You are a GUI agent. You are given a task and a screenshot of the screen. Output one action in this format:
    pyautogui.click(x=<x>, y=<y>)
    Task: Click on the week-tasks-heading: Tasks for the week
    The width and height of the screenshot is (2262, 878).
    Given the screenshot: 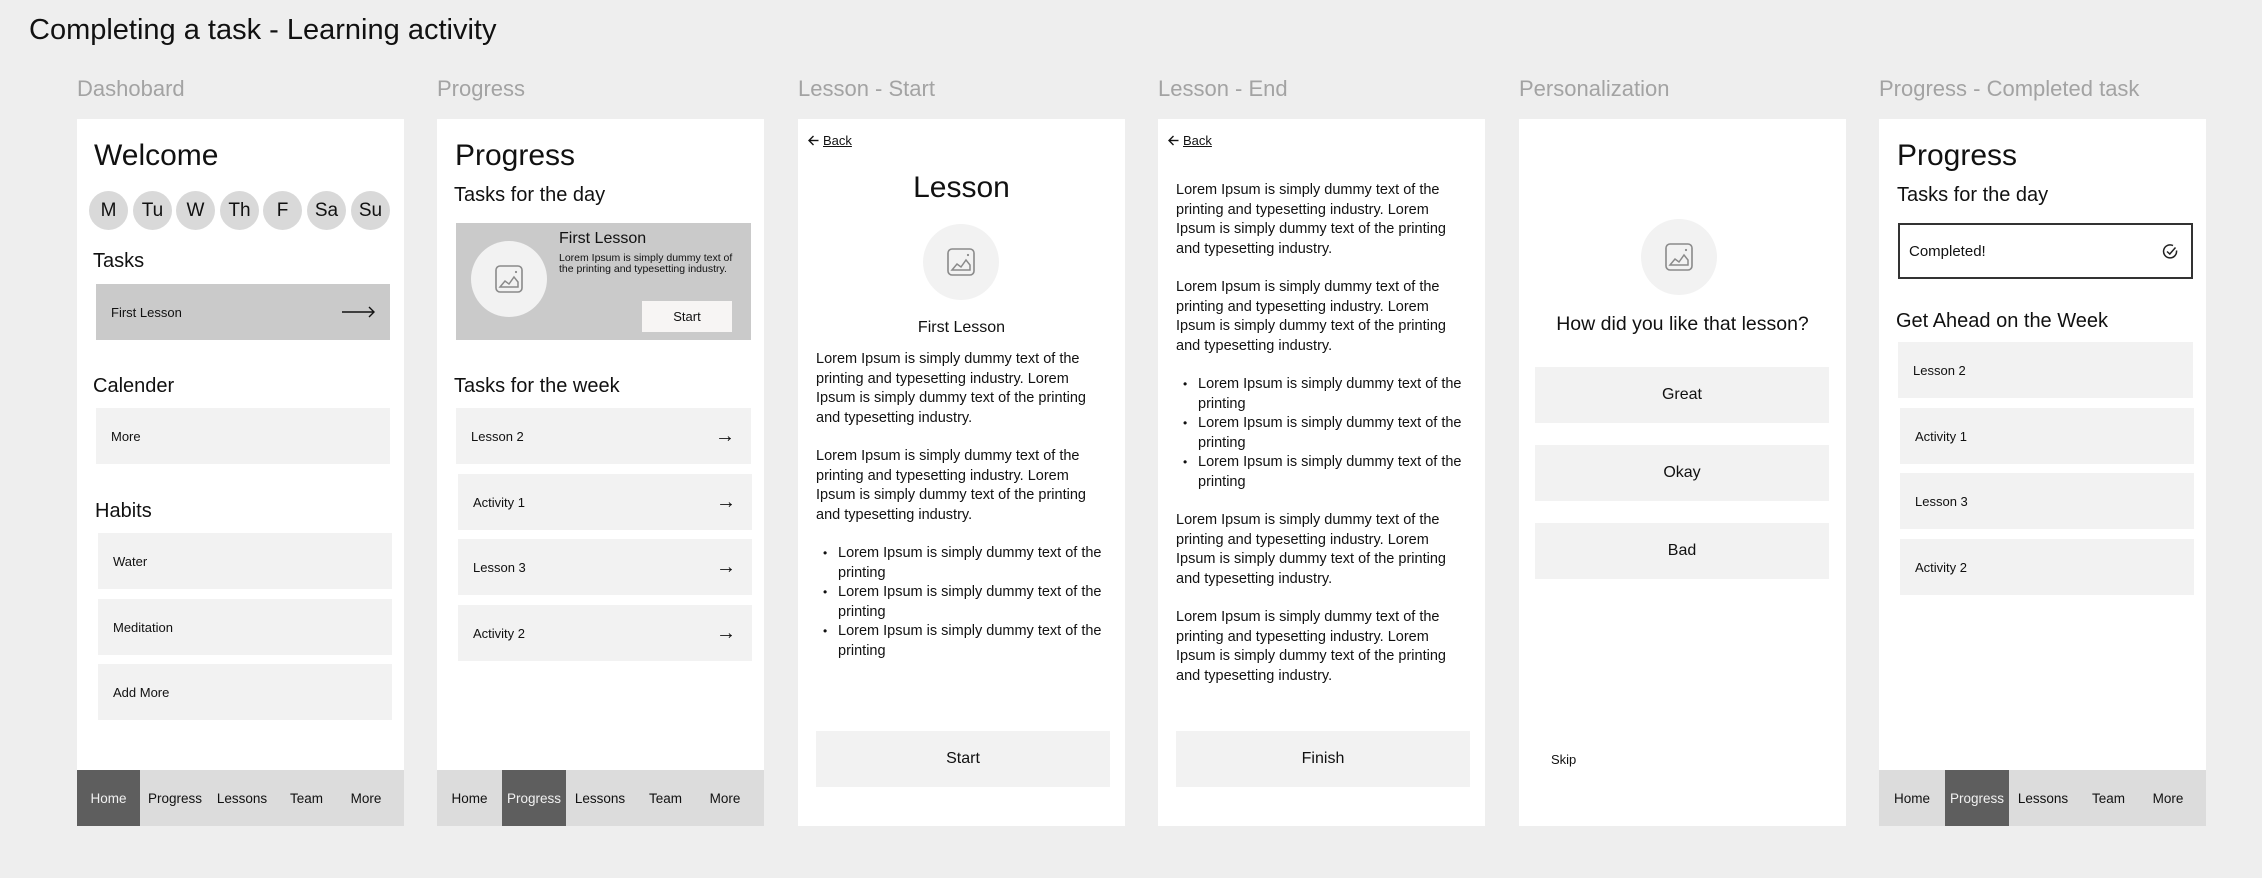 What is the action you would take?
    pyautogui.click(x=537, y=386)
    